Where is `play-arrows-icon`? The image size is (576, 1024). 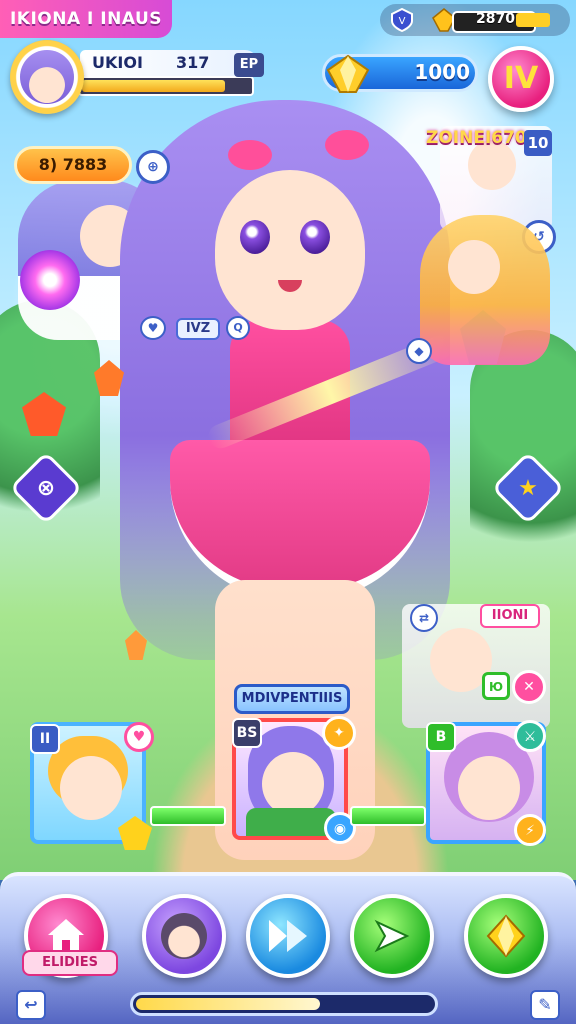
play-arrows-icon is located at coordinates (288, 936).